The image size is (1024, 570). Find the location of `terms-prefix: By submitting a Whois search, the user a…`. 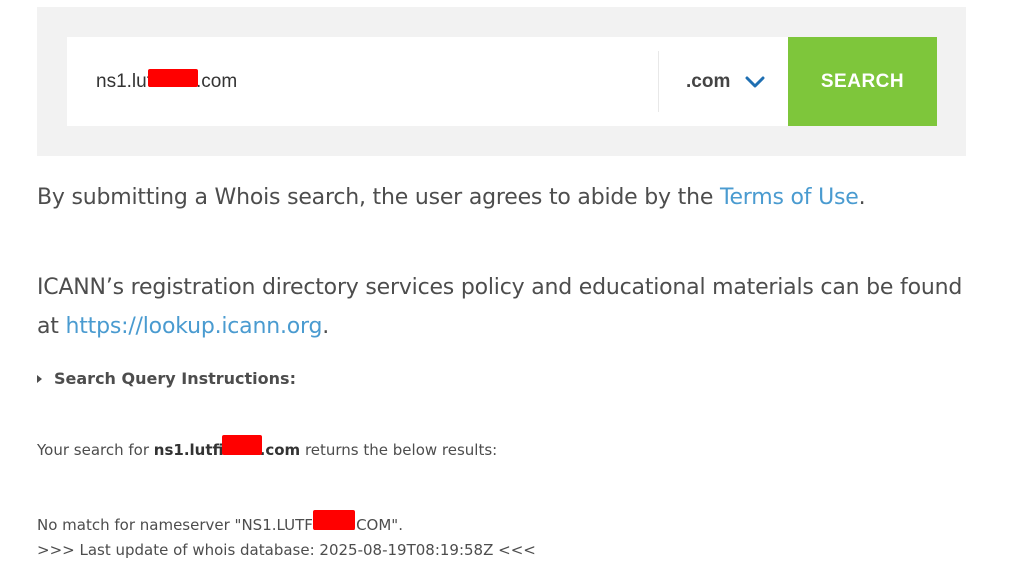

terms-prefix: By submitting a Whois search, the user a… is located at coordinates (378, 197).